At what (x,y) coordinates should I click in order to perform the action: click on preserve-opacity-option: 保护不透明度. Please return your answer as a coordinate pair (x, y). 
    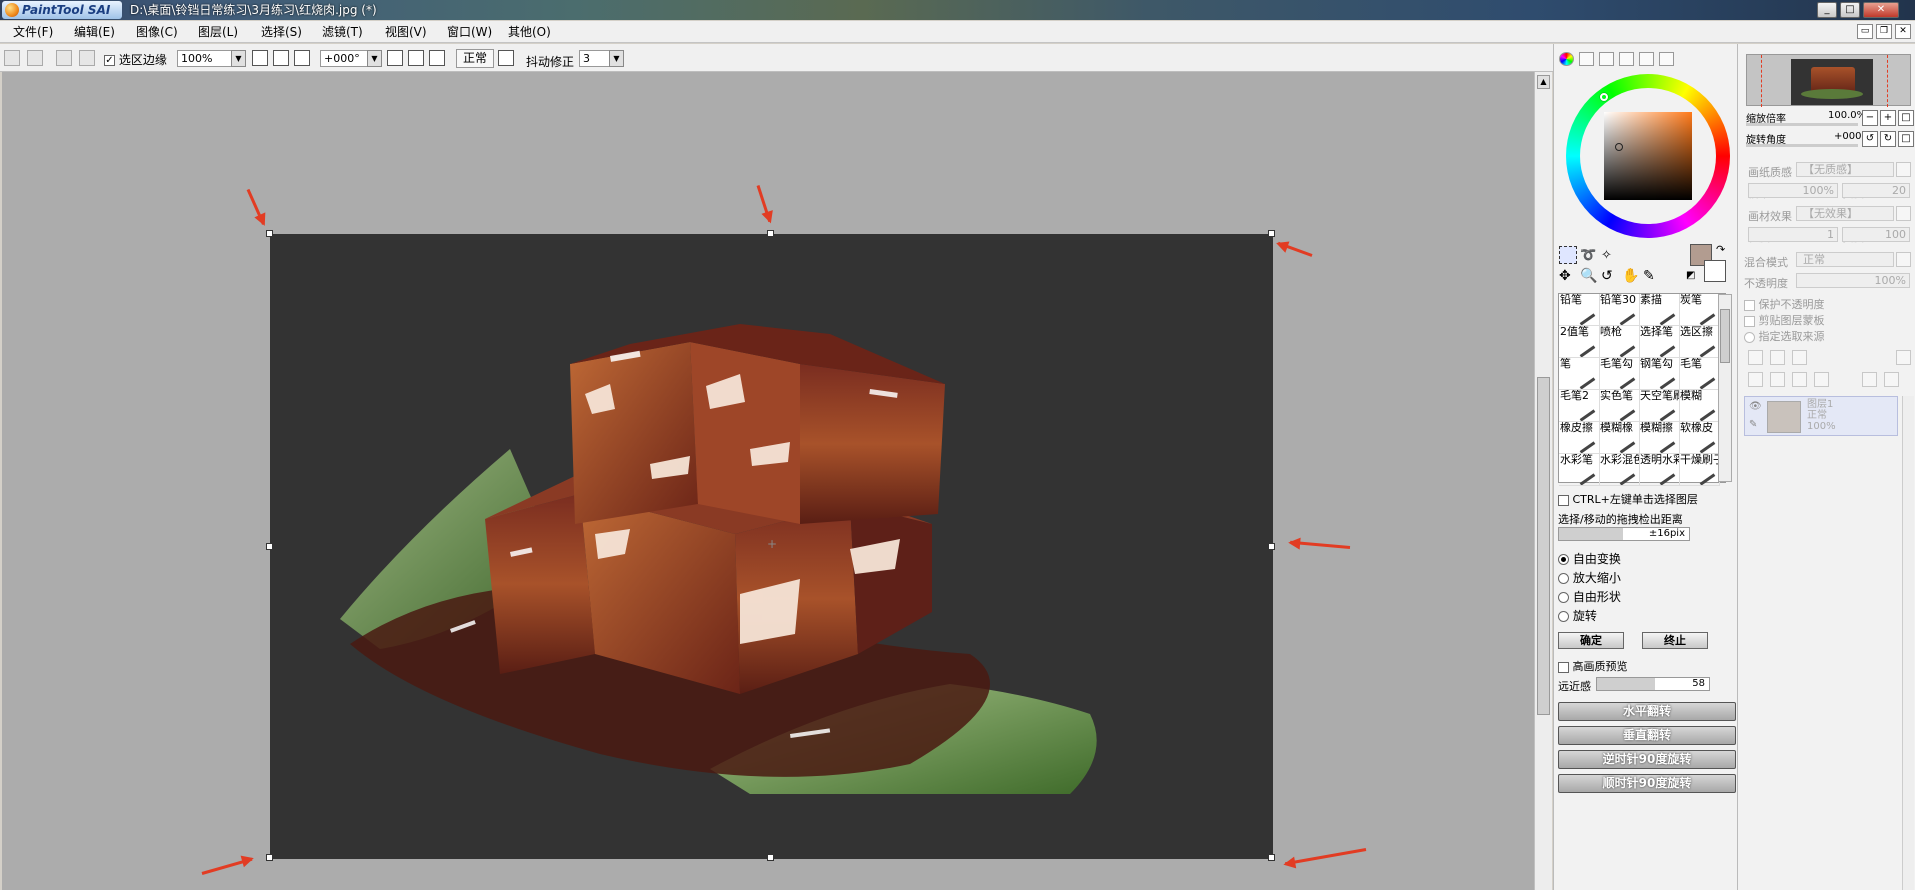
    Looking at the image, I should click on (1784, 304).